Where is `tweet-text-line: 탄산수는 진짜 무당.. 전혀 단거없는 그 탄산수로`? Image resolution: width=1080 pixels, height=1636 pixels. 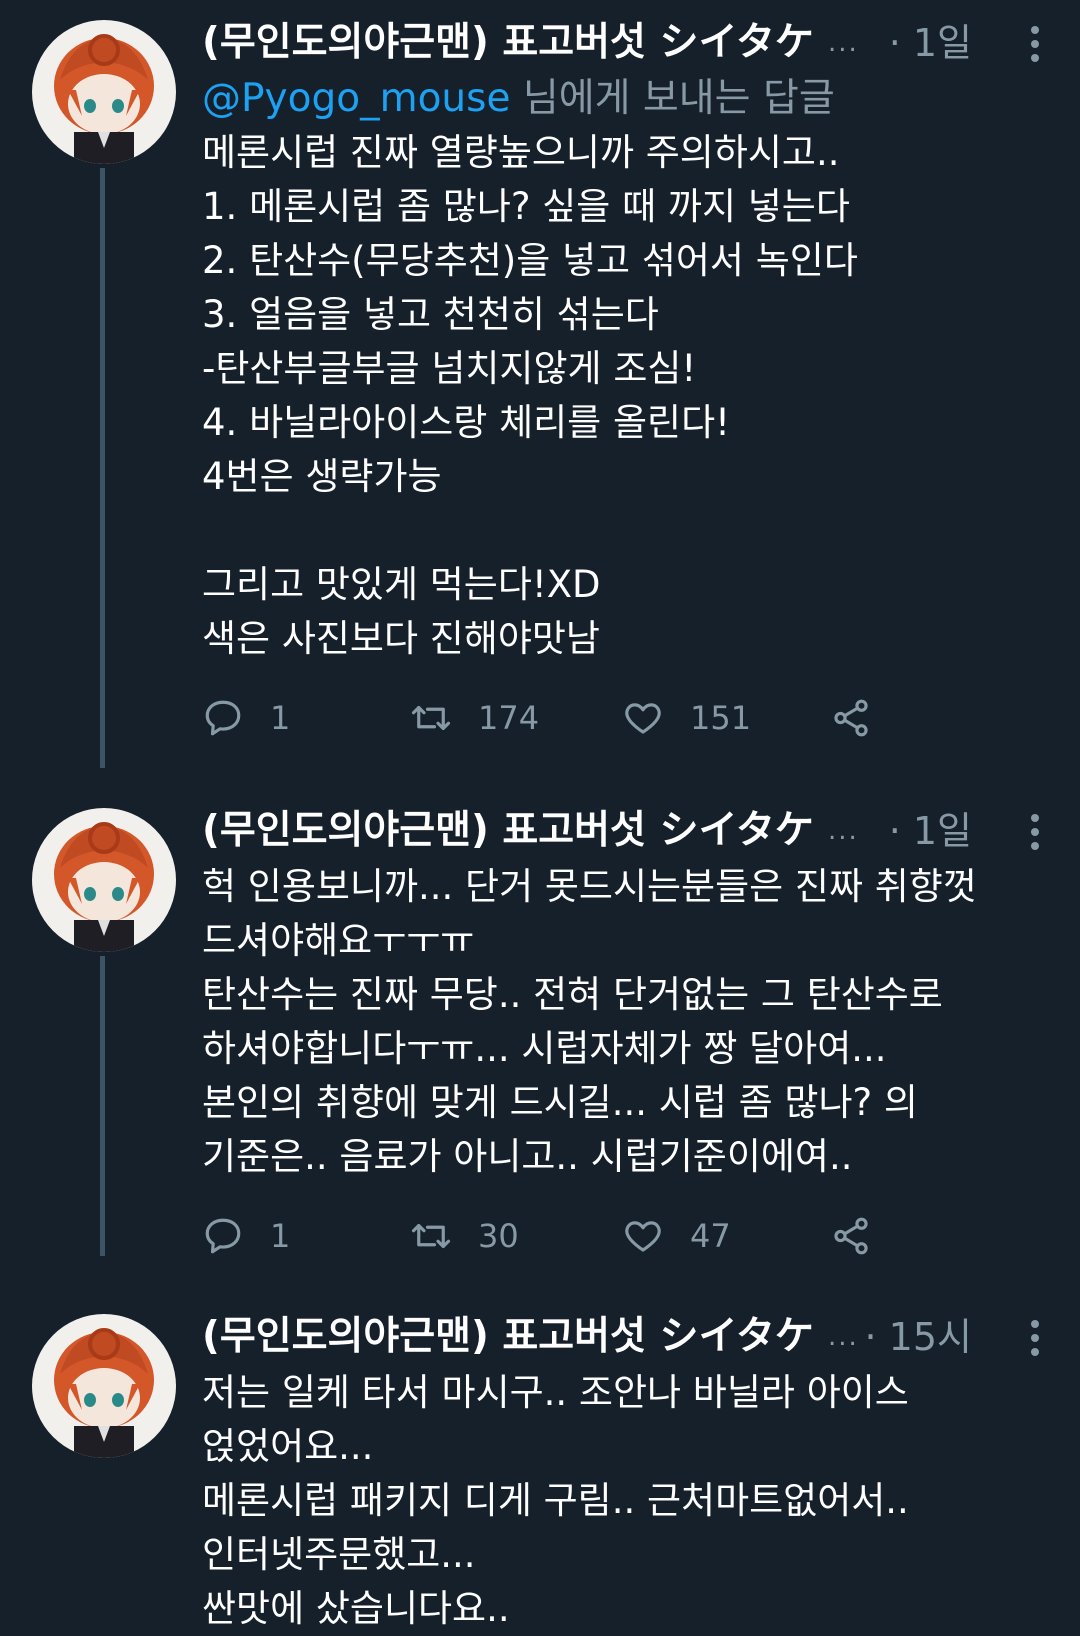
tweet-text-line: 탄산수는 진짜 무당.. 전혀 단거없는 그 탄산수로 is located at coordinates (572, 994).